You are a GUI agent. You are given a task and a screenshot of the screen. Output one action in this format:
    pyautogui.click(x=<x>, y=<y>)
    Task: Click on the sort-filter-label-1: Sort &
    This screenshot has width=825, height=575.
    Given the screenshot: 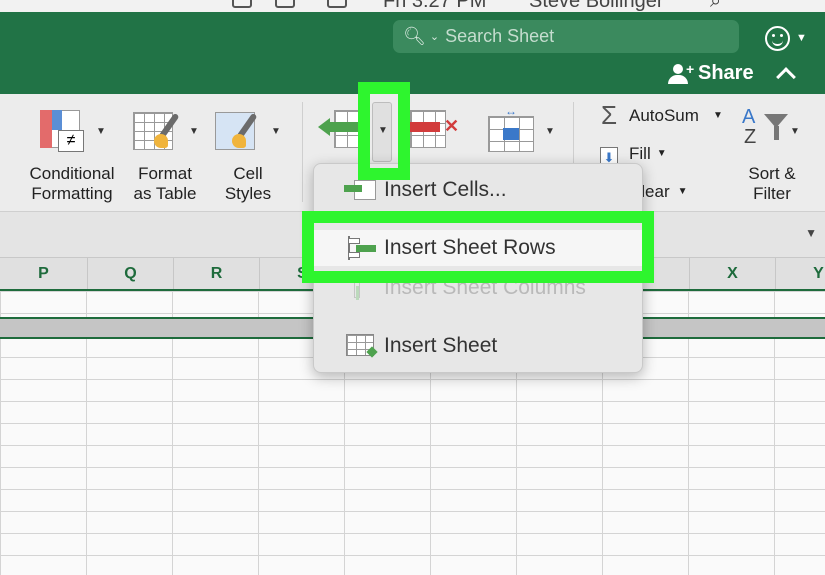 What is the action you would take?
    pyautogui.click(x=772, y=173)
    